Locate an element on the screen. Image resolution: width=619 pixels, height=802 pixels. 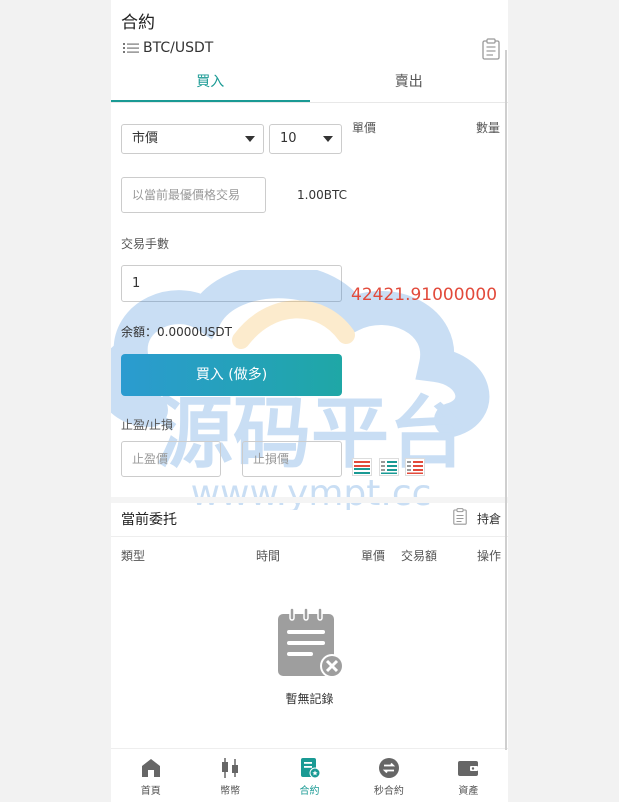
trade-tabs: 買入 賣出 is located at coordinates (309, 83).